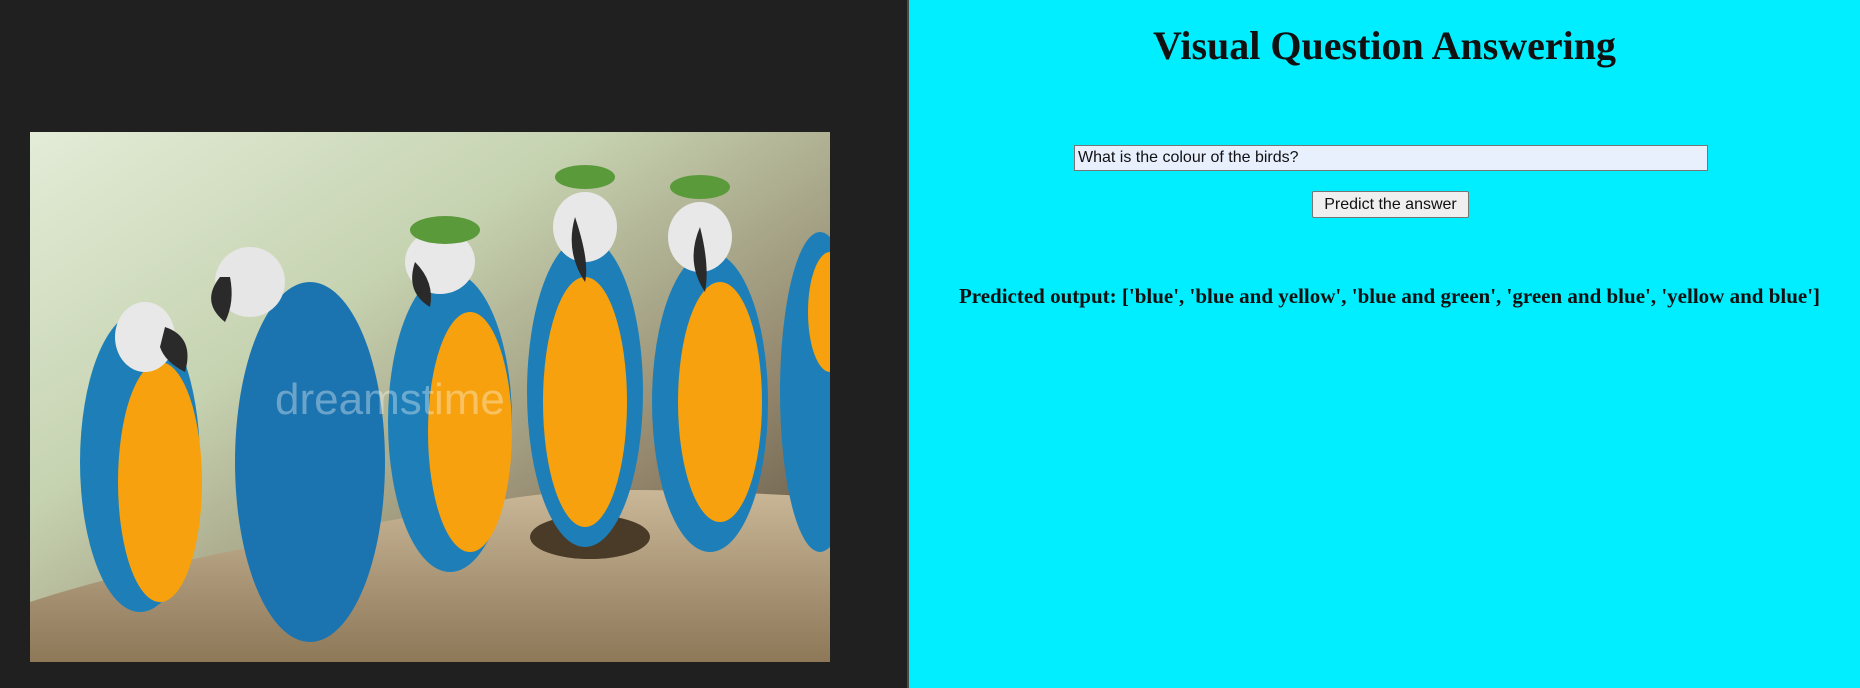 Image resolution: width=1860 pixels, height=688 pixels. I want to click on predict-button: Predict the answer, so click(1390, 204).